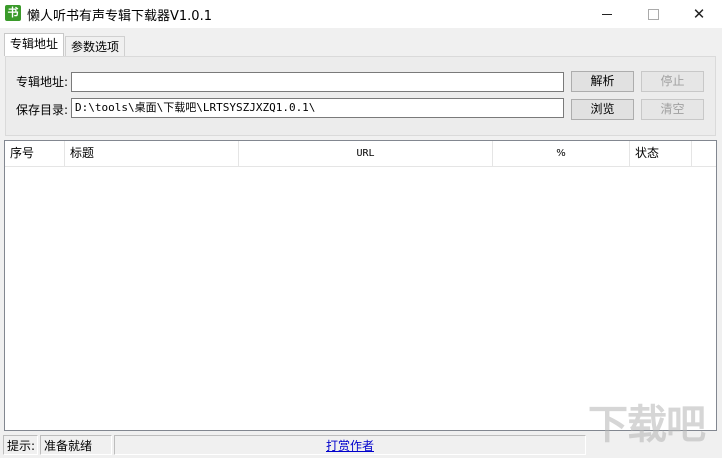  Describe the element at coordinates (42, 110) in the screenshot. I see `save-directory-label: 保存目录:` at that location.